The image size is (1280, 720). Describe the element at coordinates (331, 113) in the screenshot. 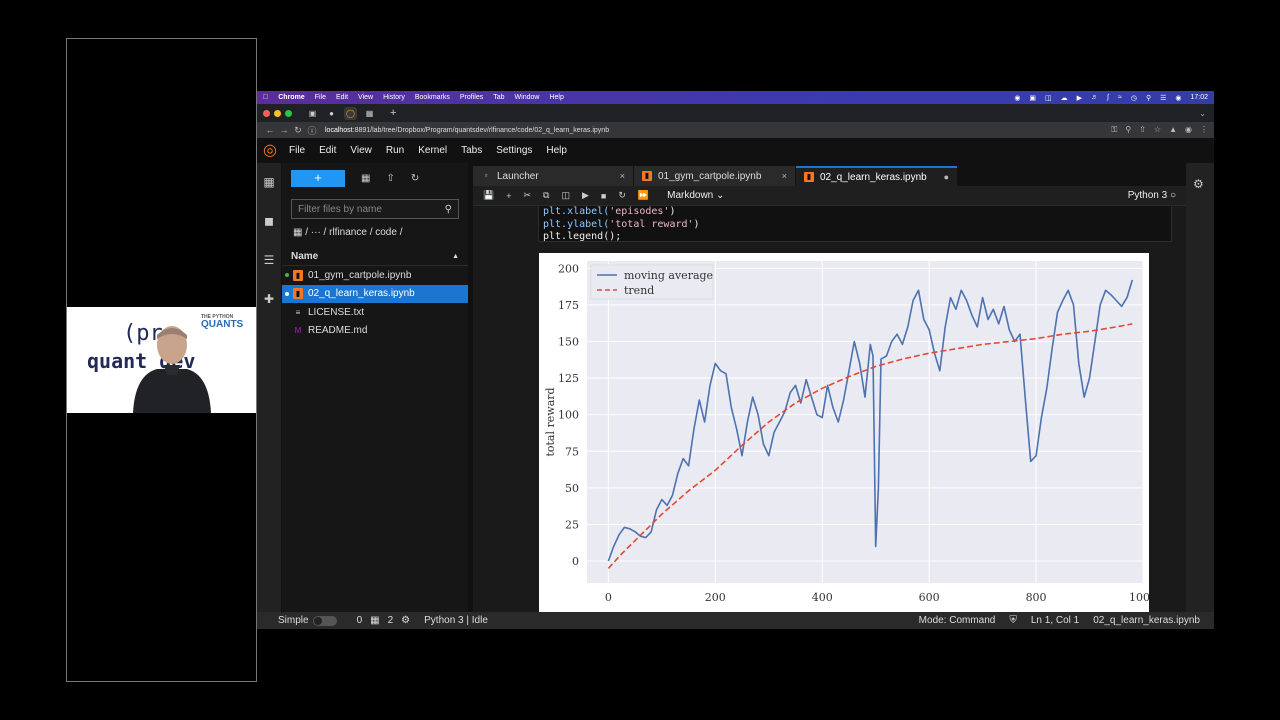

I see `github-tab-icon: ●` at that location.